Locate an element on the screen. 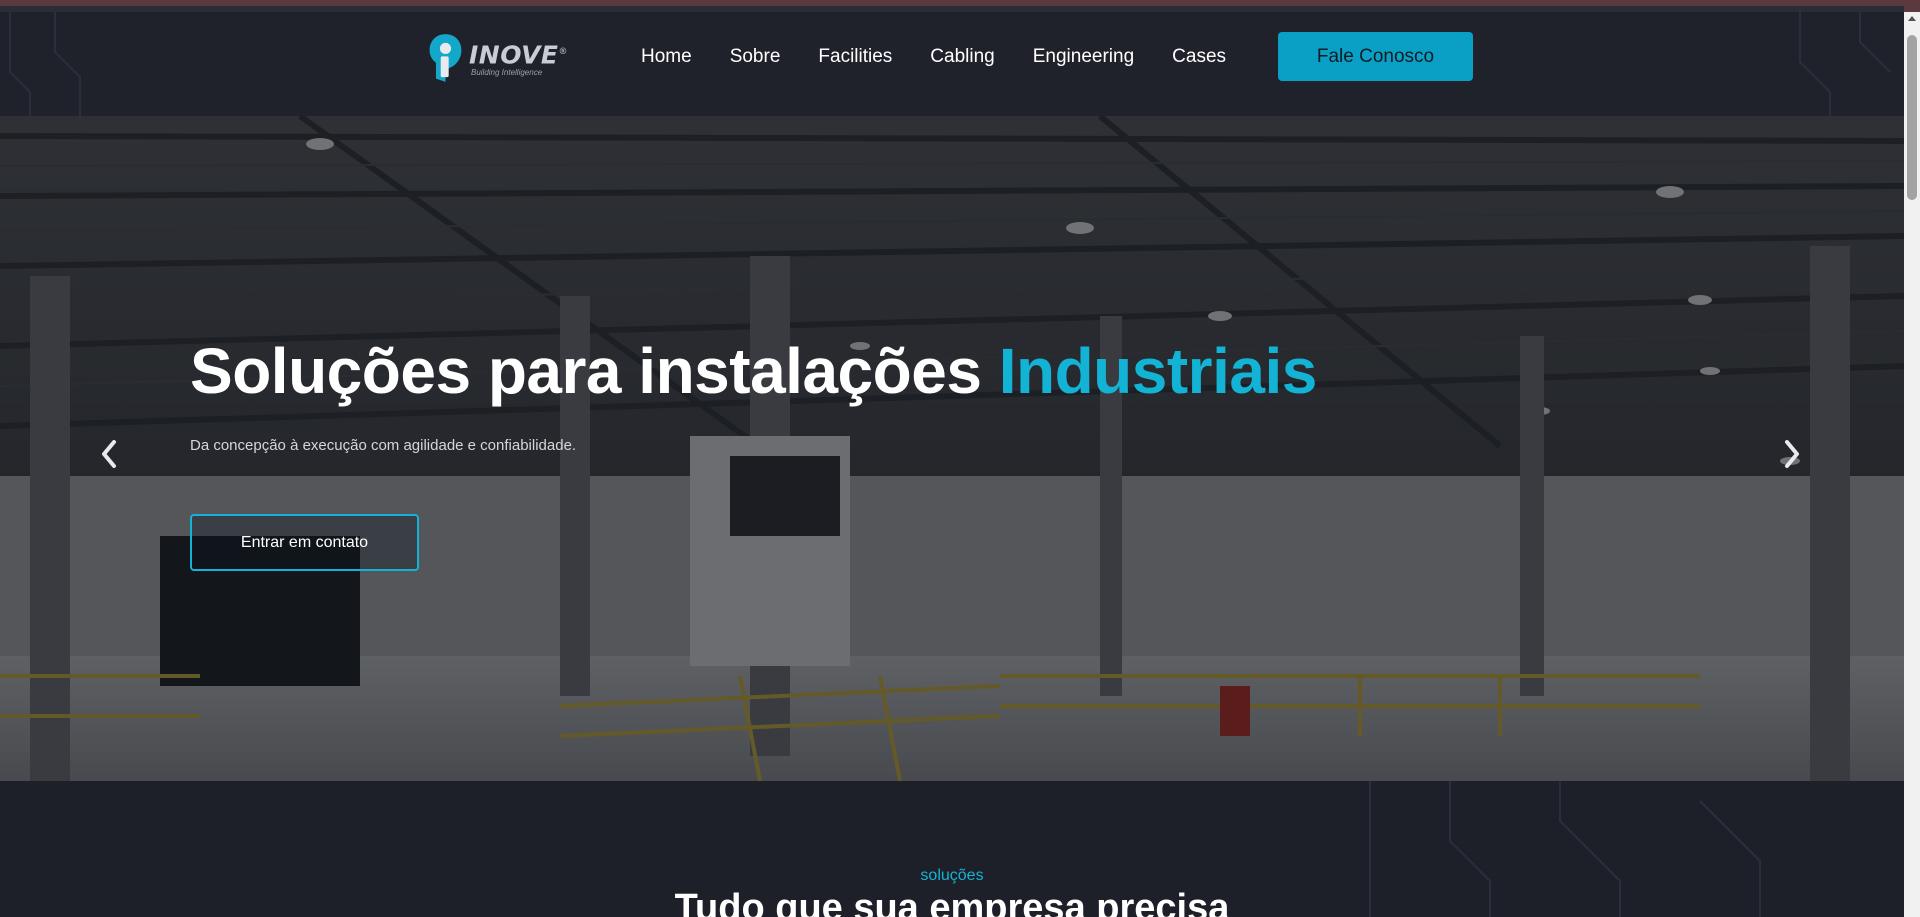 This screenshot has width=1920, height=917. nav-facilities: Facilities is located at coordinates (855, 57).